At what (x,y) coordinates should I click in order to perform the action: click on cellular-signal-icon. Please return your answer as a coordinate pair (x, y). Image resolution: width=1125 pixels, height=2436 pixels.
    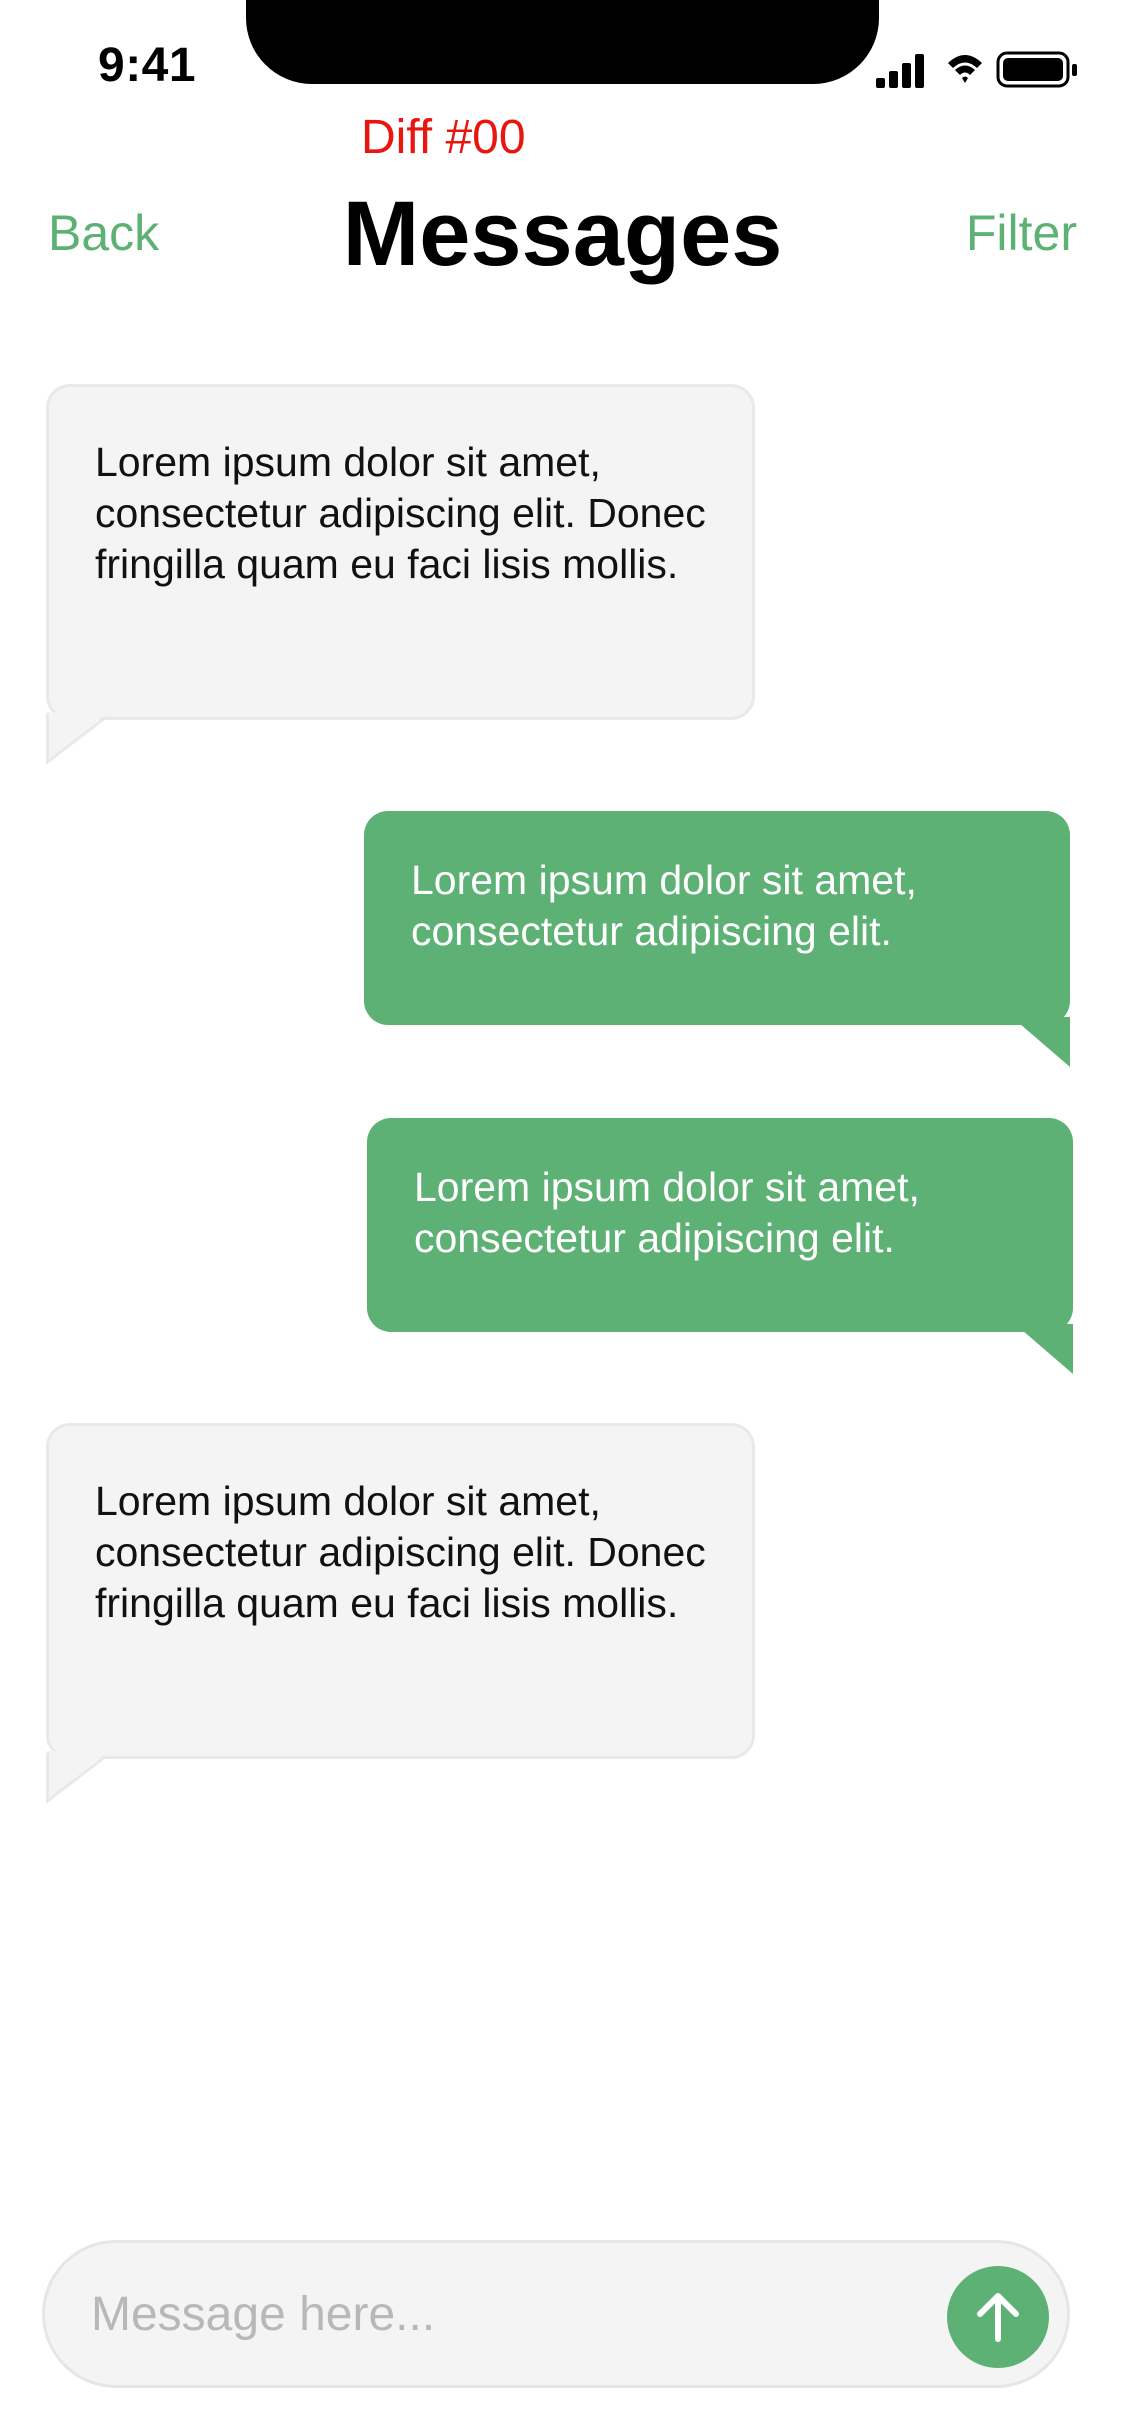
    Looking at the image, I should click on (900, 71).